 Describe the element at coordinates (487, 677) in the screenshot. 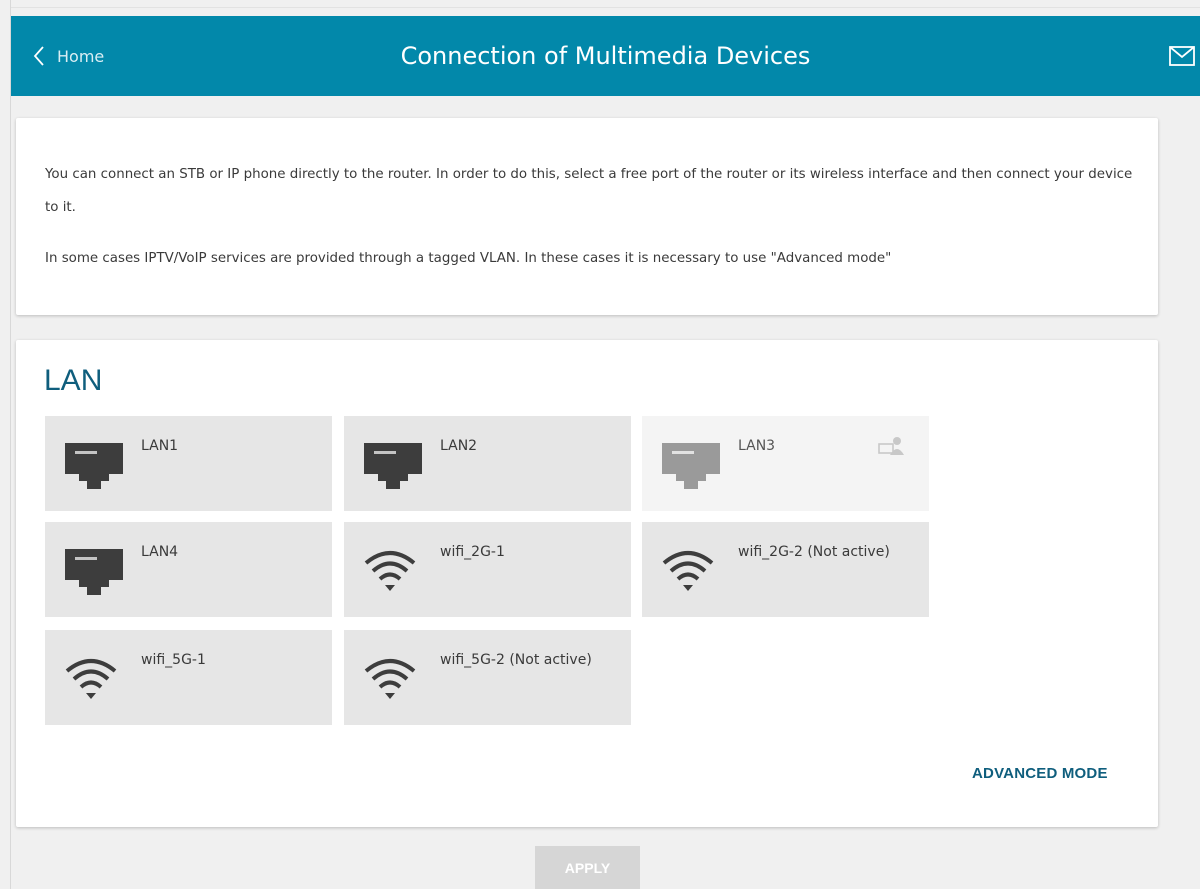

I see `port-tile-wifi-5g-2: wifi_5G-2 (Not active)` at that location.